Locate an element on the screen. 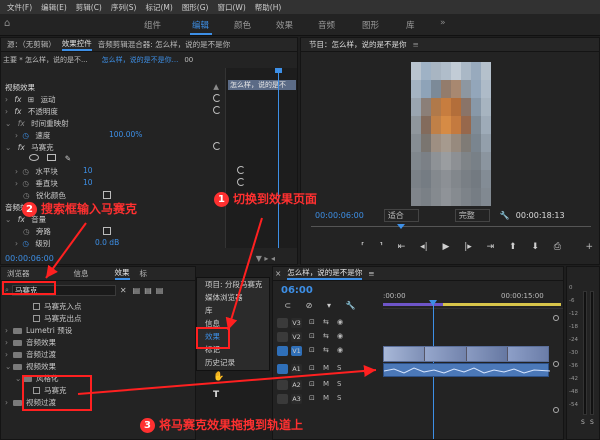  callout-2-text: 搜索框输入马赛克 is located at coordinates (89, 209).